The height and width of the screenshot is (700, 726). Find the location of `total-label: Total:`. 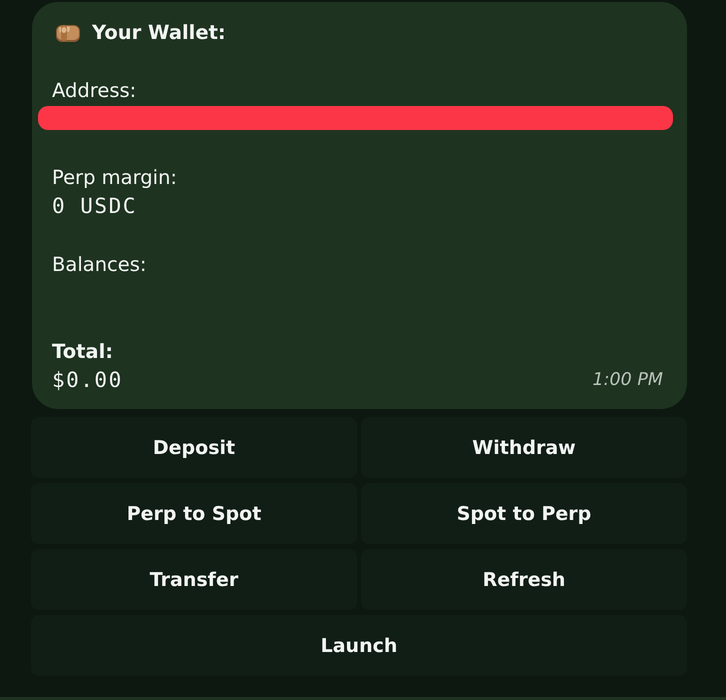

total-label: Total: is located at coordinates (83, 351).